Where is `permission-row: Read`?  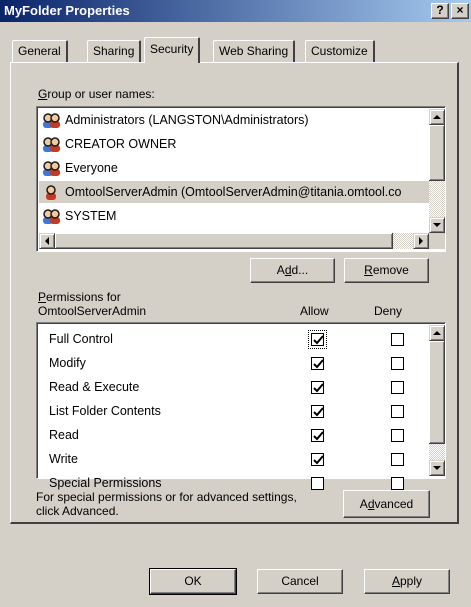 permission-row: Read is located at coordinates (229, 437).